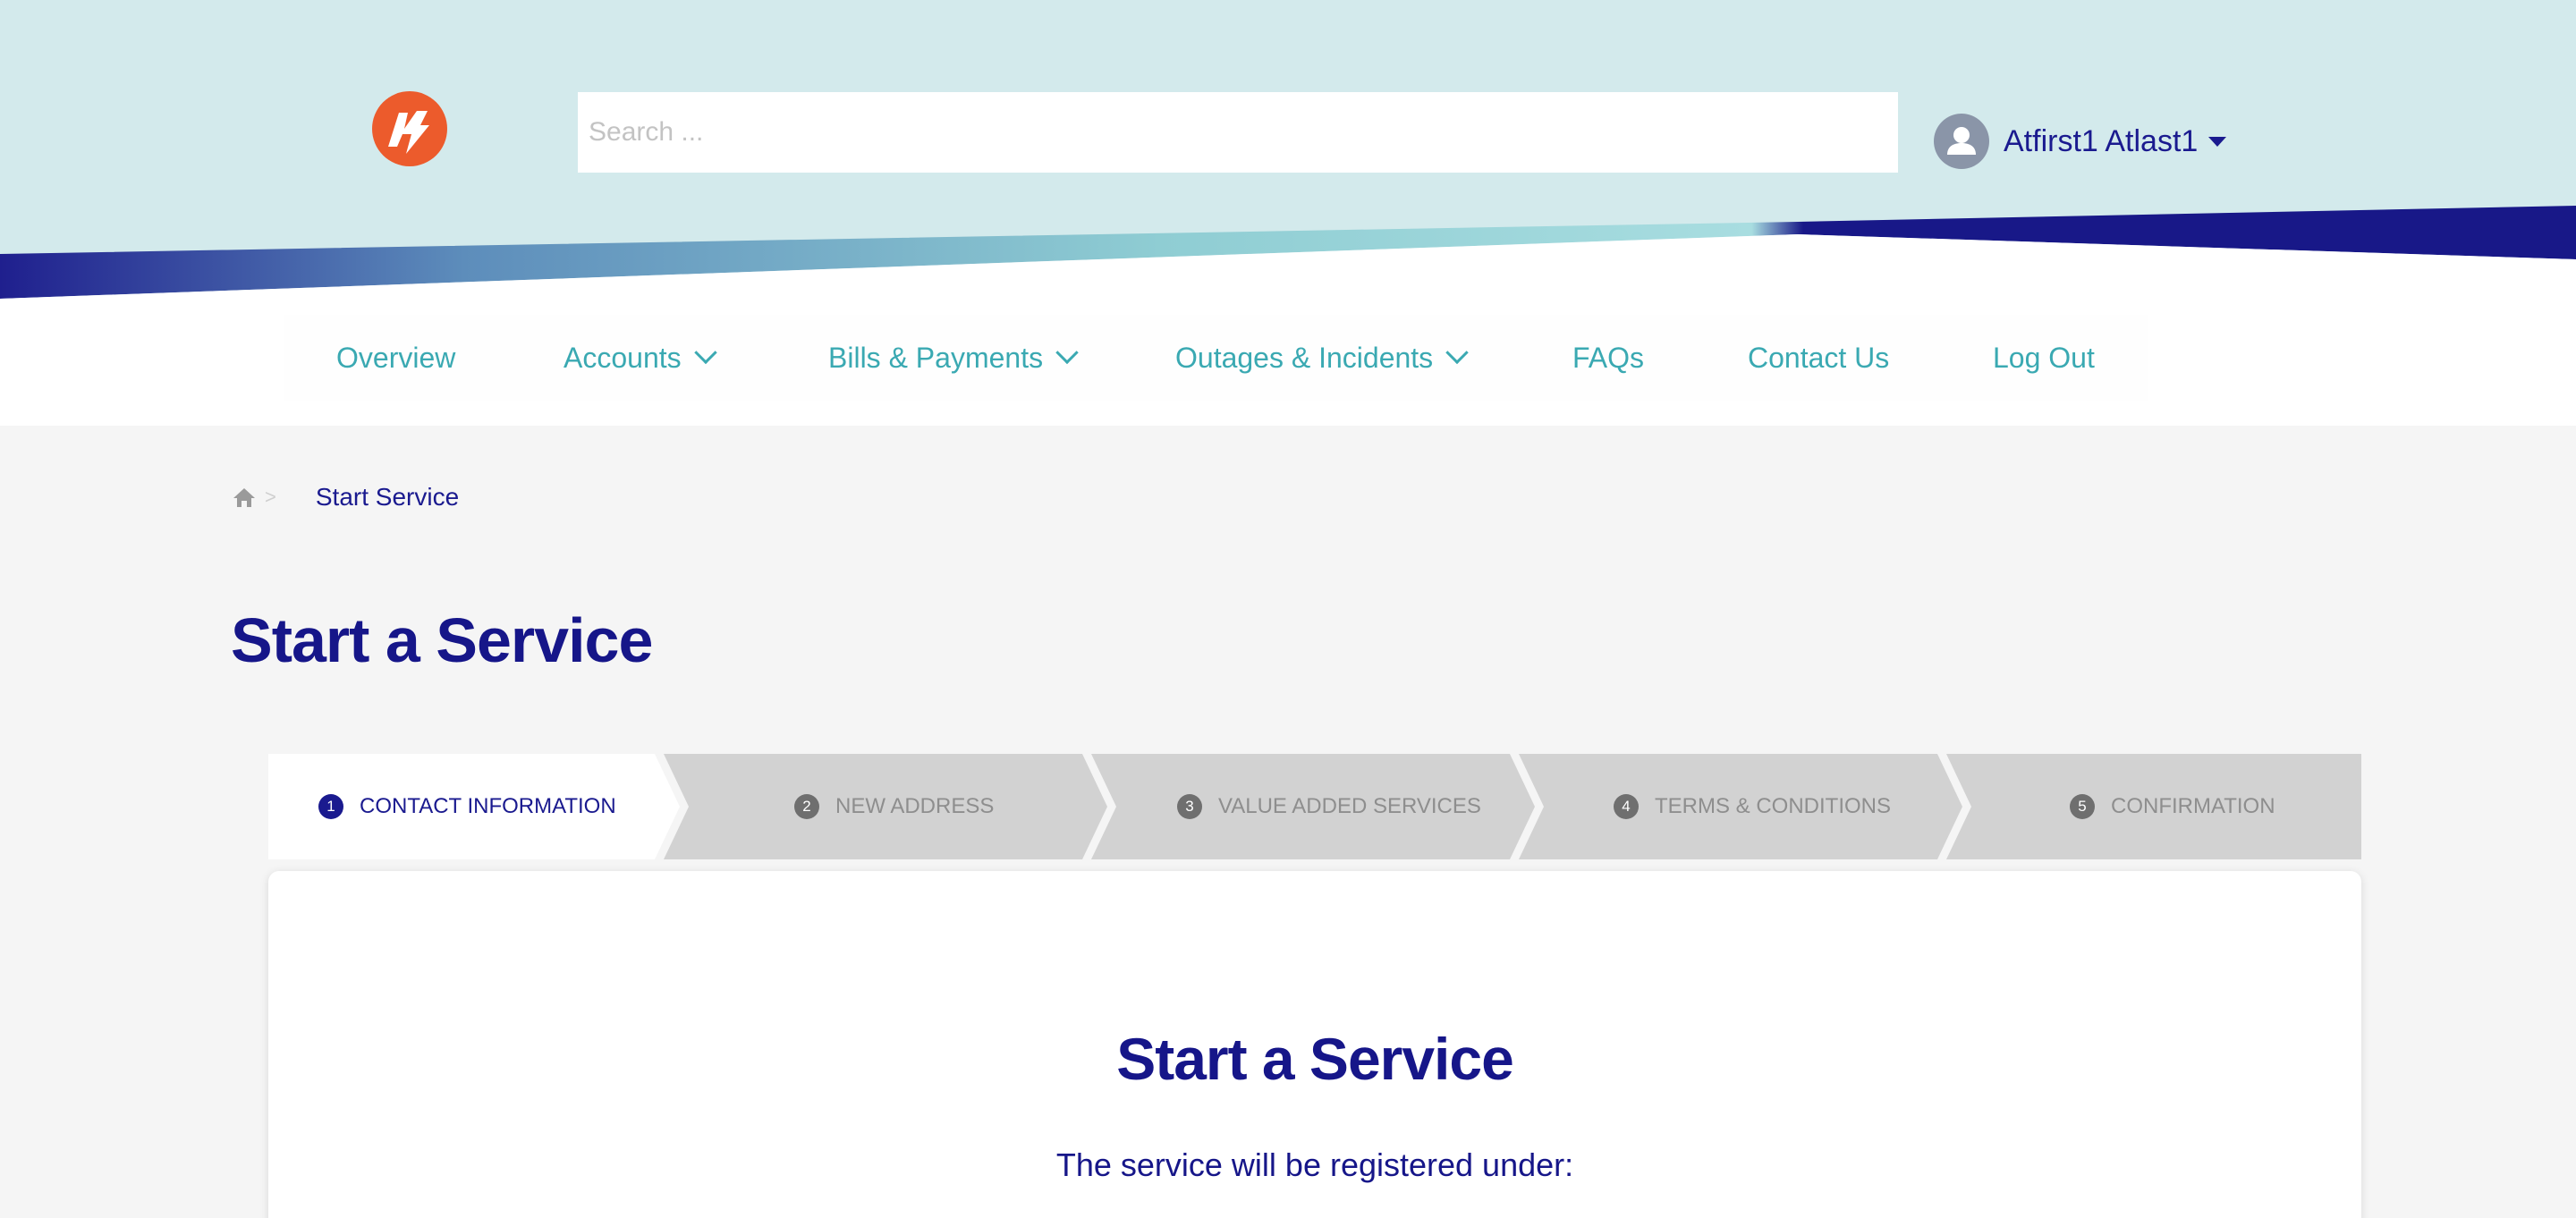  I want to click on user-menu: Atfirst1 Atlast1, so click(2080, 141).